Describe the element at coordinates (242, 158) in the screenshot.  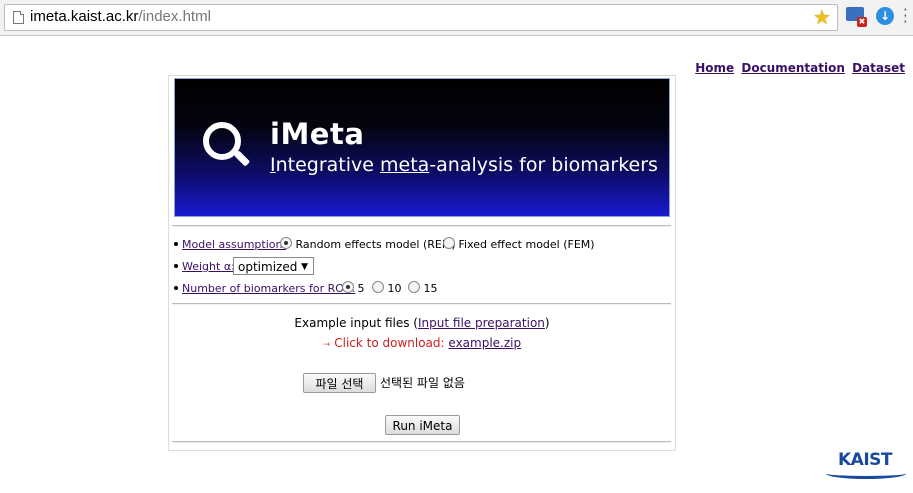
I see `magnifier-handle` at that location.